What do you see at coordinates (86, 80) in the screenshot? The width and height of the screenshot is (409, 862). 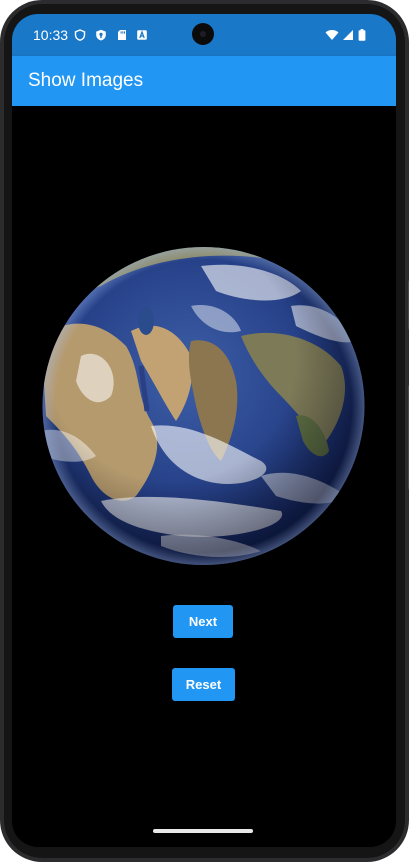 I see `app-title: Show Images` at bounding box center [86, 80].